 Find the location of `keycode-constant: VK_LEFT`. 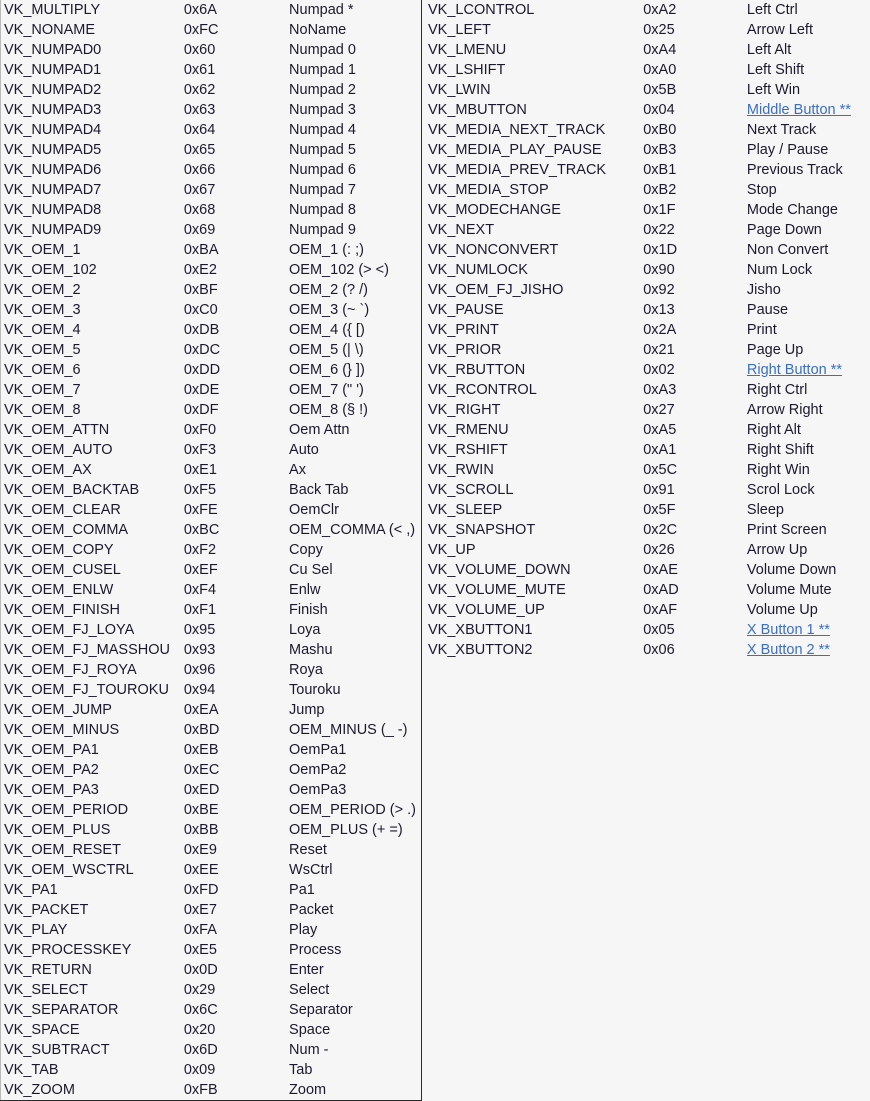

keycode-constant: VK_LEFT is located at coordinates (459, 29).